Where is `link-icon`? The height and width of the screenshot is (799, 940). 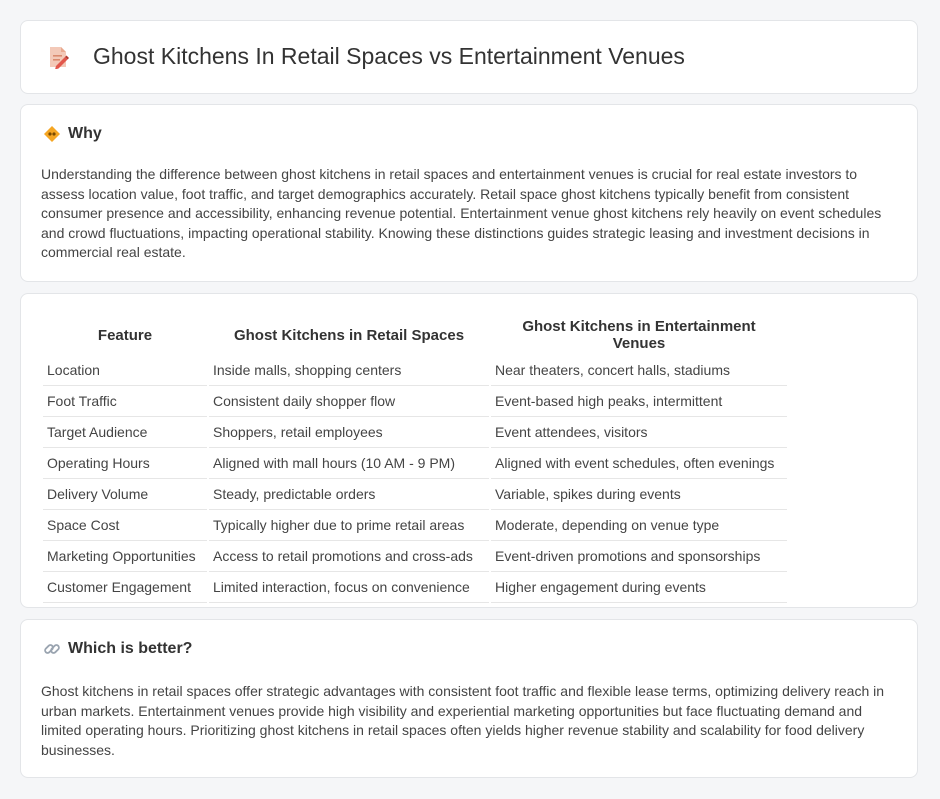 link-icon is located at coordinates (52, 649).